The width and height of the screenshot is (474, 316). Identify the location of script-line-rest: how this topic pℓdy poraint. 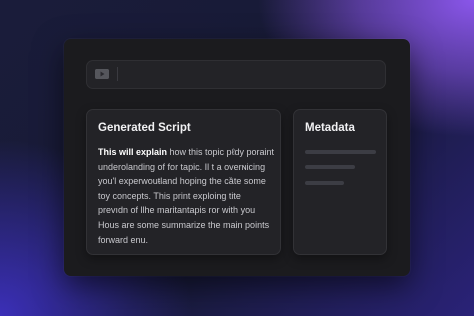
(220, 152).